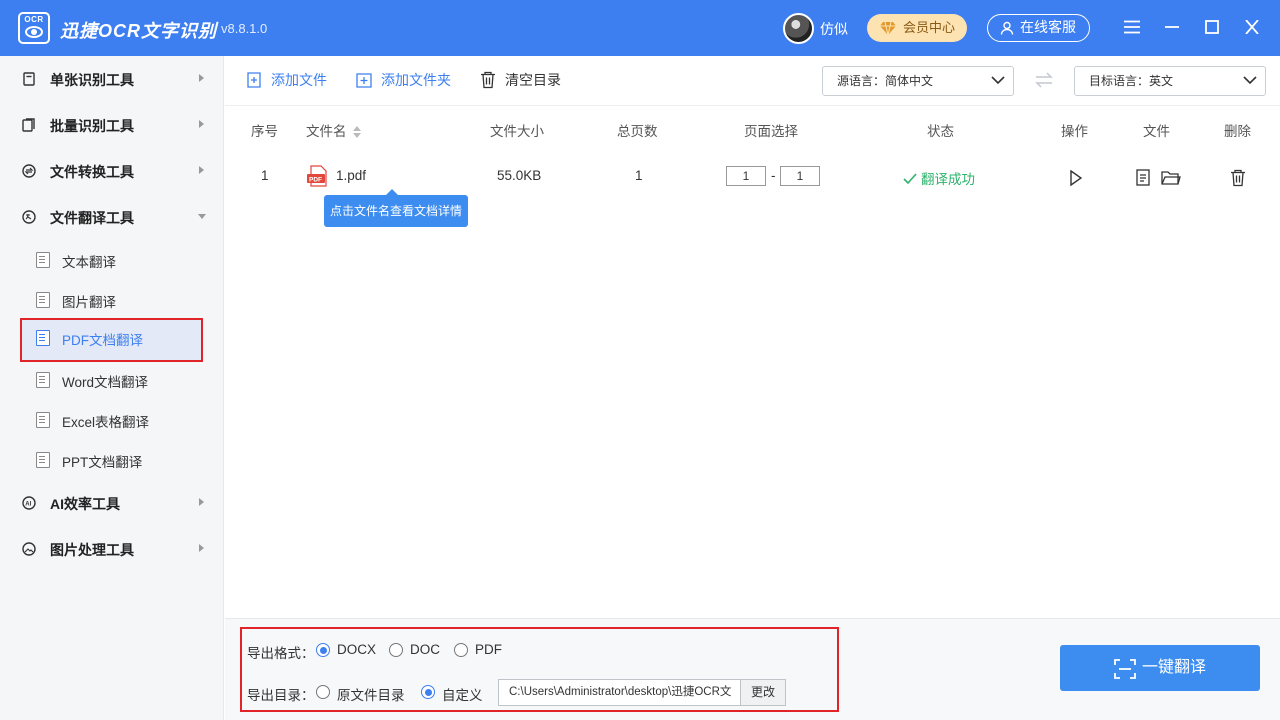  What do you see at coordinates (428, 692) in the screenshot?
I see `dir-custom-radio` at bounding box center [428, 692].